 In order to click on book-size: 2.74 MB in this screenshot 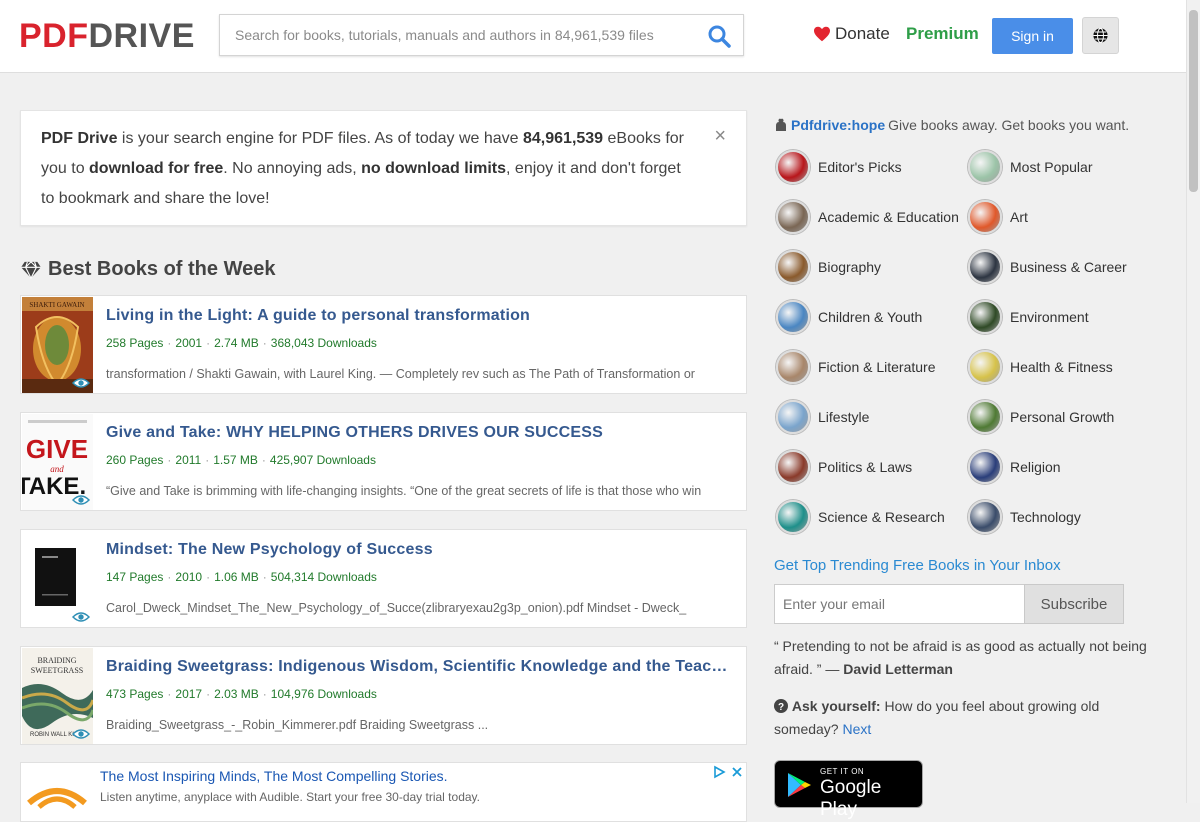, I will do `click(236, 343)`.